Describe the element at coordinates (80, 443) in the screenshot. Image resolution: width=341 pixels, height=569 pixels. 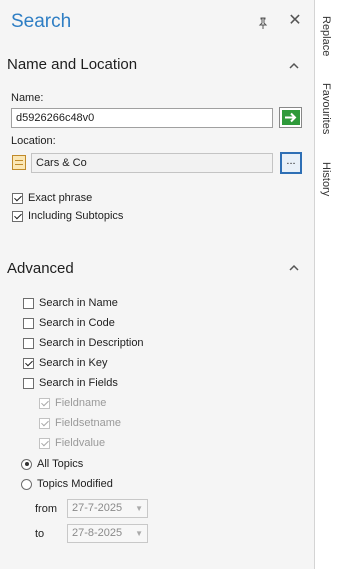
I see `checkbox-label: Fieldvalue` at that location.